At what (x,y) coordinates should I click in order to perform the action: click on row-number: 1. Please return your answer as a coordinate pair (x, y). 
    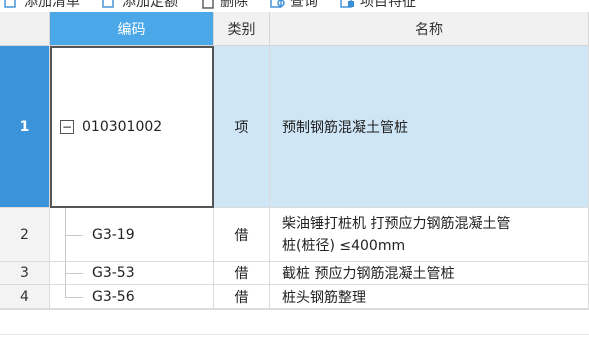
    Looking at the image, I should click on (25, 127).